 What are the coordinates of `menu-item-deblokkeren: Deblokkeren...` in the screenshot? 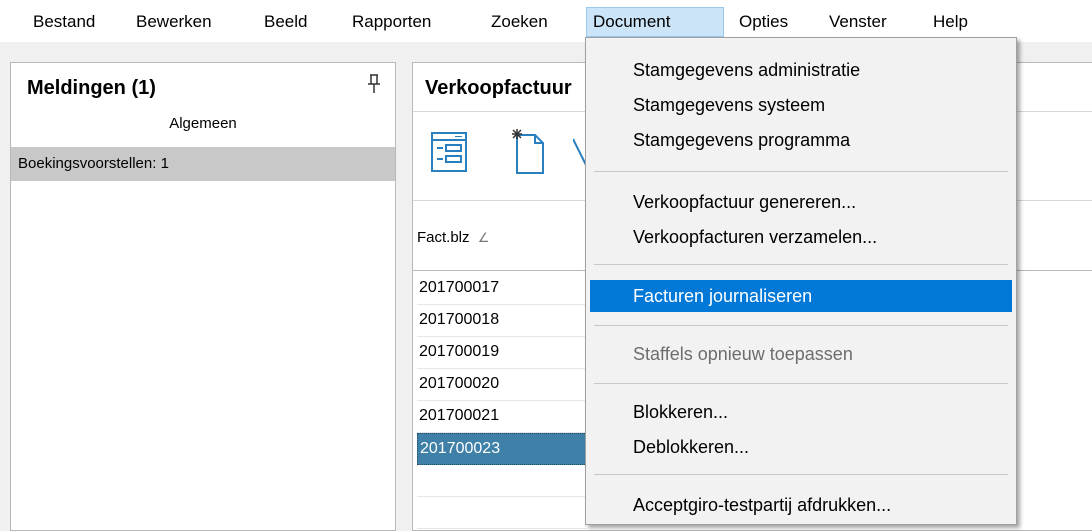 It's located at (801, 447).